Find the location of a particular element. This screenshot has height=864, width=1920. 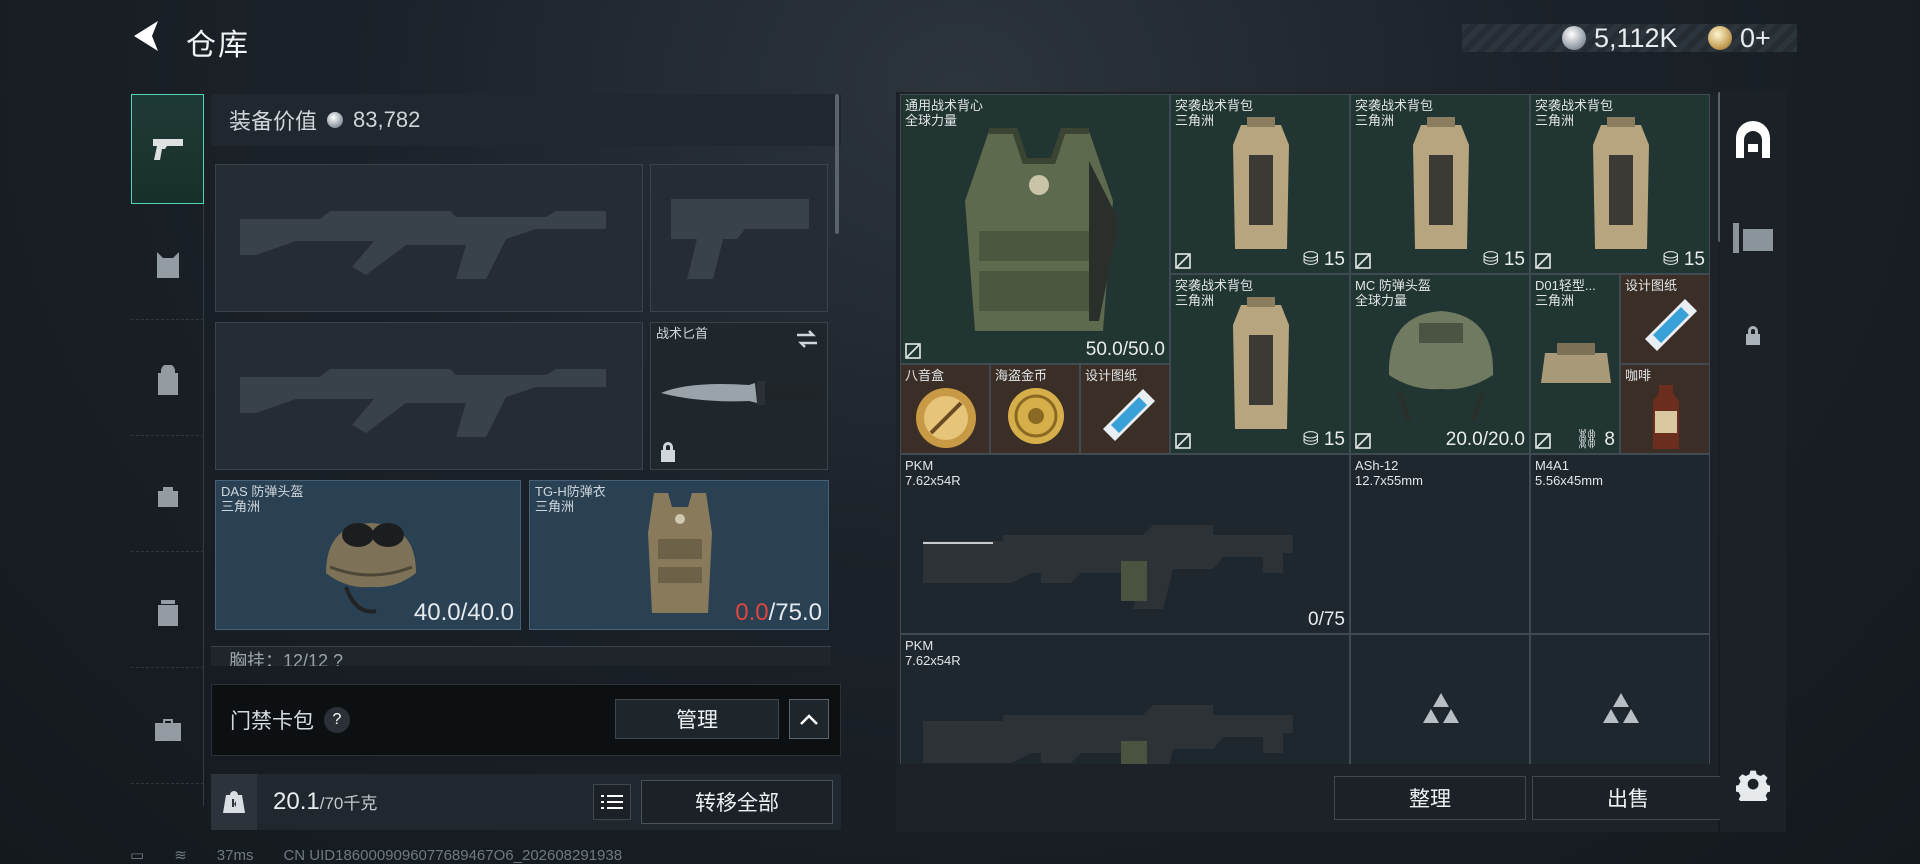

stash-item-pkm: PKM 7.62x54R 0/75 is located at coordinates (1125, 544).